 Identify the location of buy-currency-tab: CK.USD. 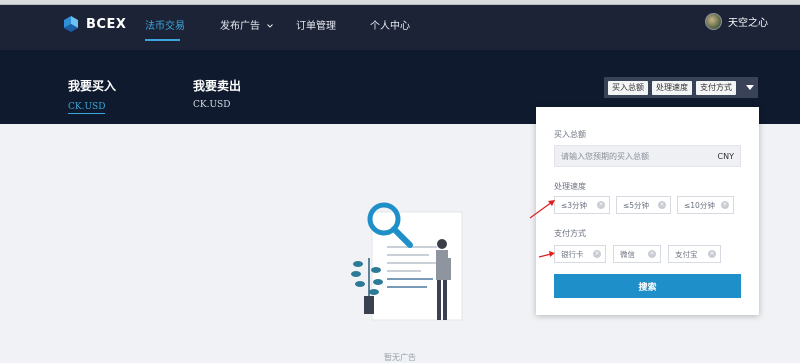
(87, 108).